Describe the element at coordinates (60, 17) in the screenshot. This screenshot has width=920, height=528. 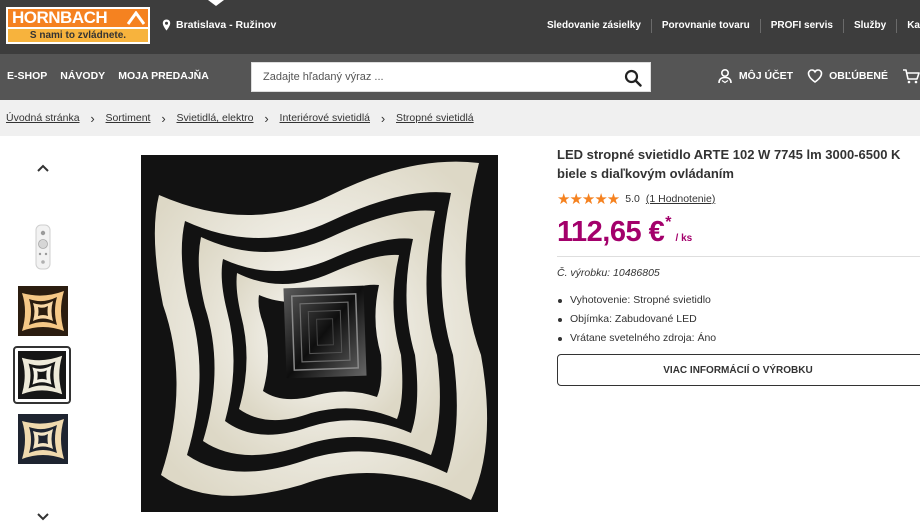
I see `logo-brand-text: HORNBACH` at that location.